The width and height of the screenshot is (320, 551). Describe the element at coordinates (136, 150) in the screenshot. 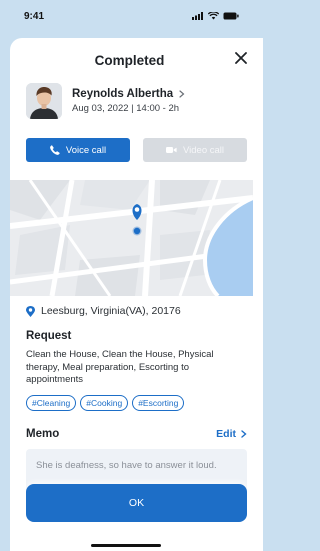

I see `call-actions: Voice call Video call` at that location.